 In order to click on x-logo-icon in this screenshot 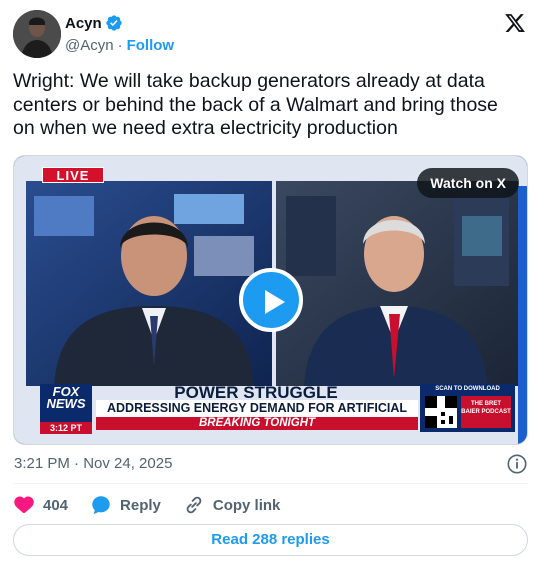, I will do `click(515, 23)`.